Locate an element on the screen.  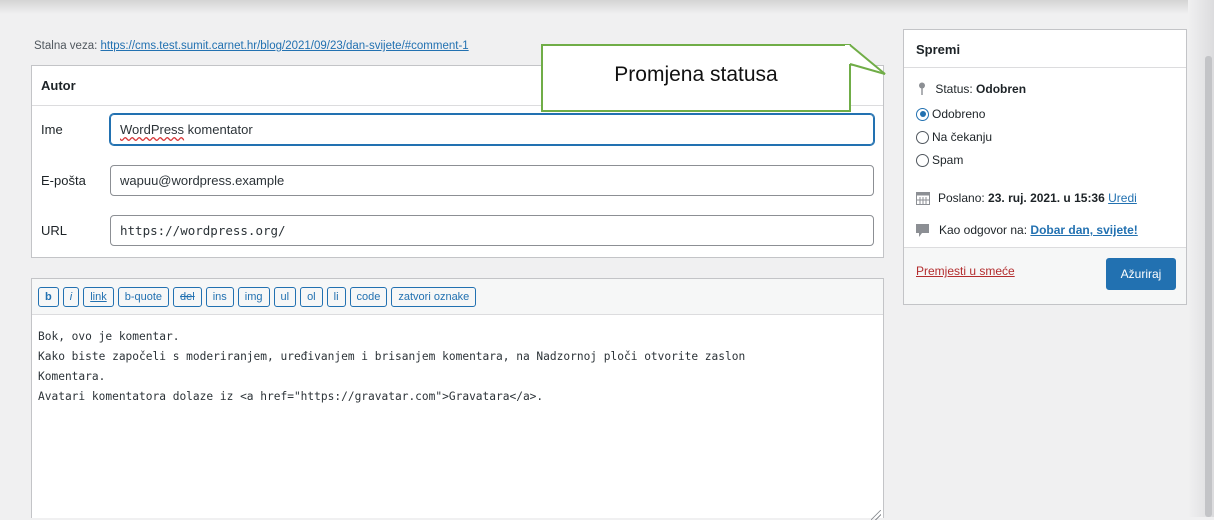
callout-text: Promjena statusa is located at coordinates (696, 74).